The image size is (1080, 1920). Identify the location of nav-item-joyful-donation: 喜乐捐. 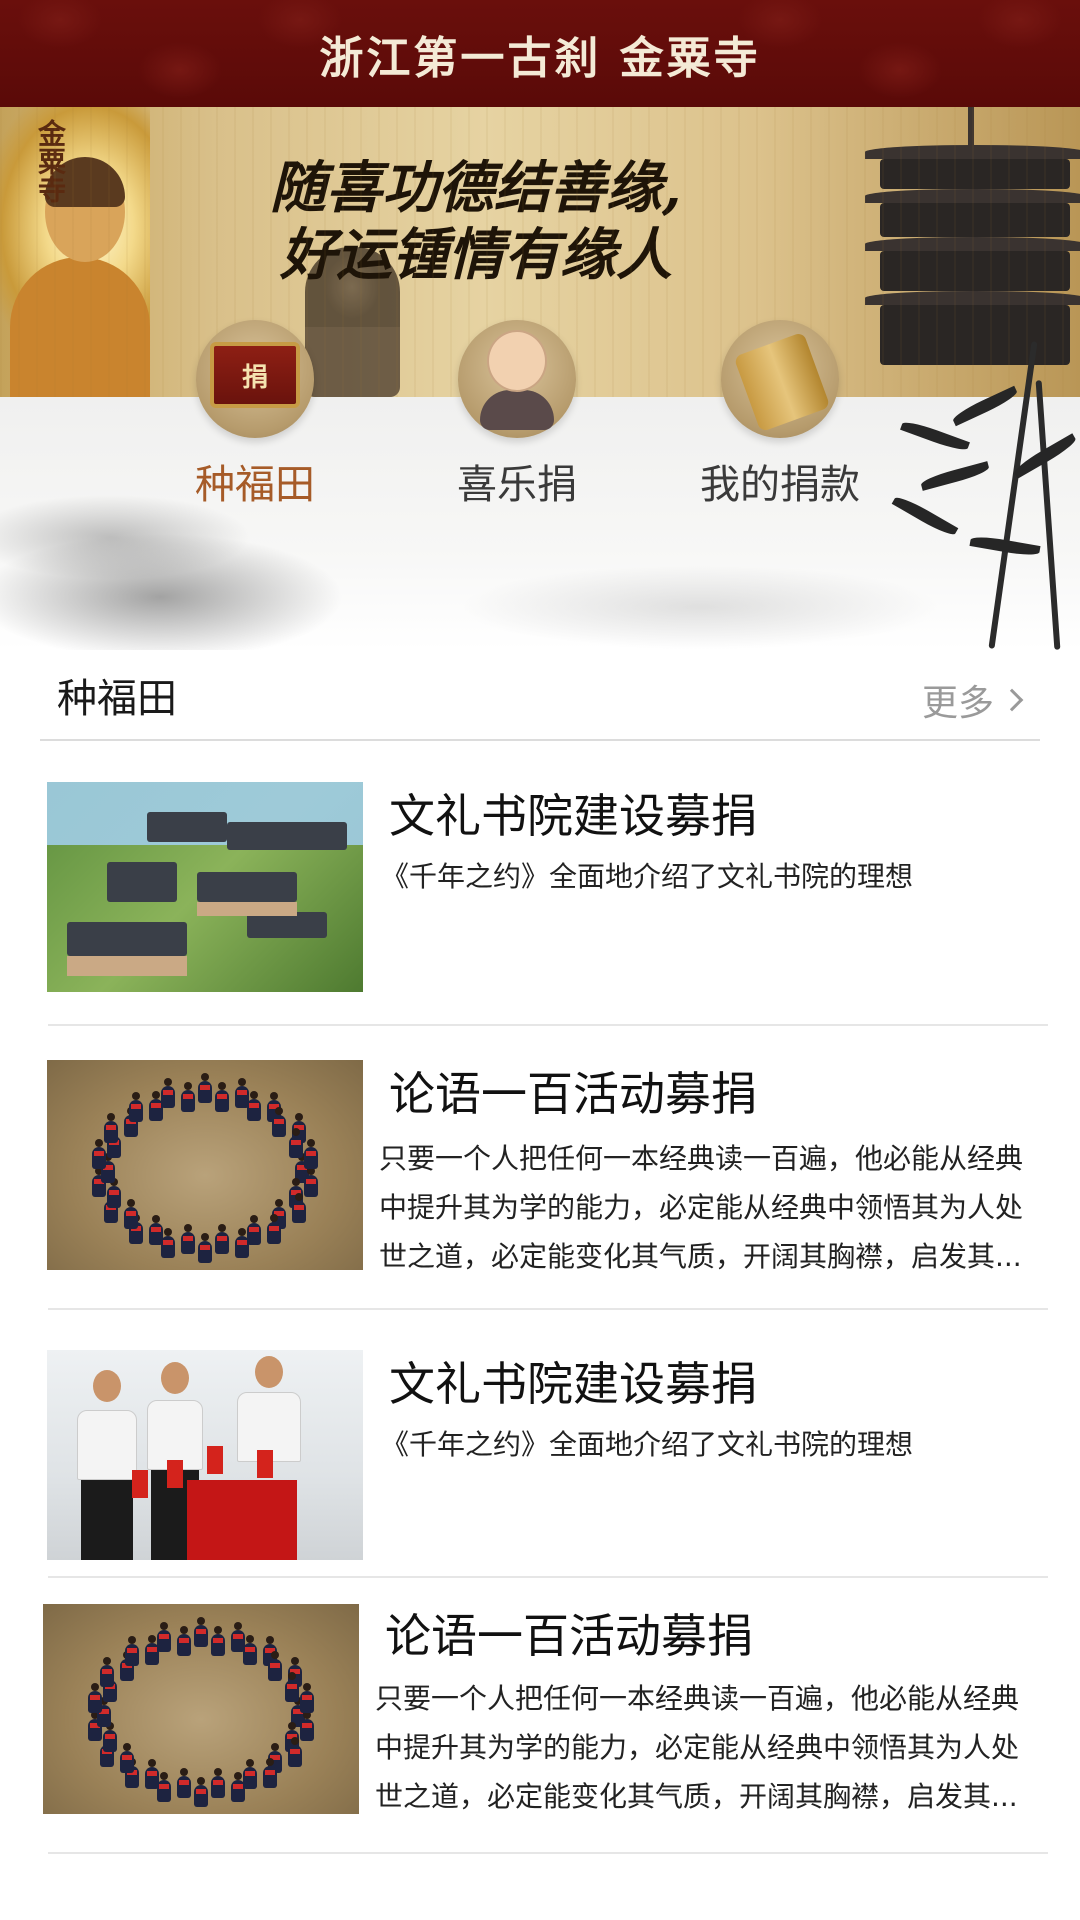
(517, 415).